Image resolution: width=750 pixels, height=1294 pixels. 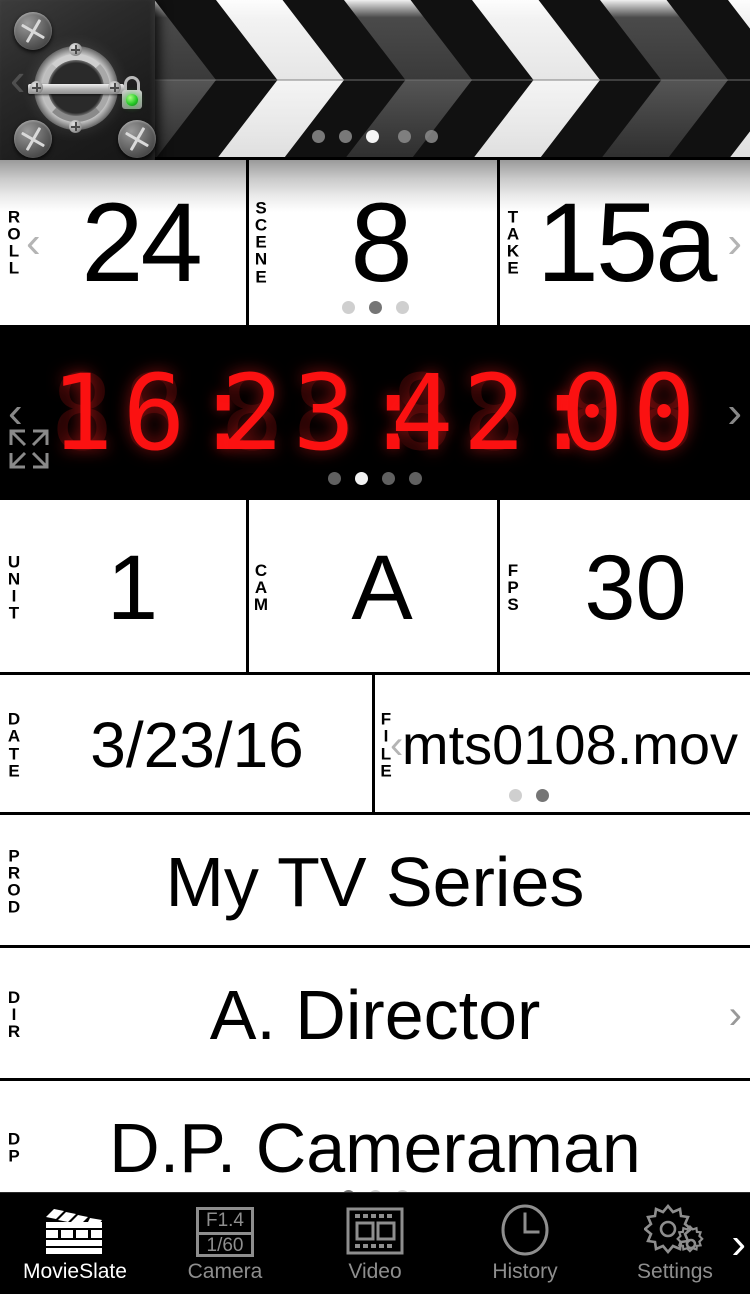 I want to click on field-value-prod: My TV Series, so click(x=375, y=881).